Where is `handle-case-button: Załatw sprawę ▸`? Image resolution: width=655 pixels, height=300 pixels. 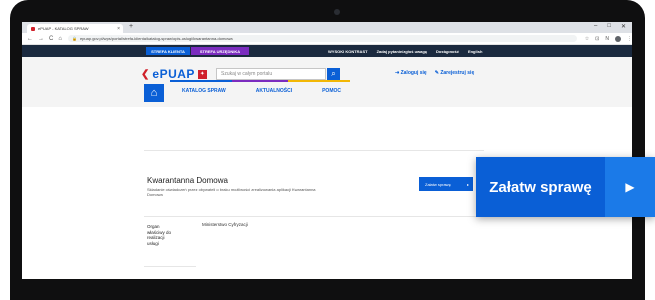 handle-case-button: Załatw sprawę ▸ is located at coordinates (446, 184).